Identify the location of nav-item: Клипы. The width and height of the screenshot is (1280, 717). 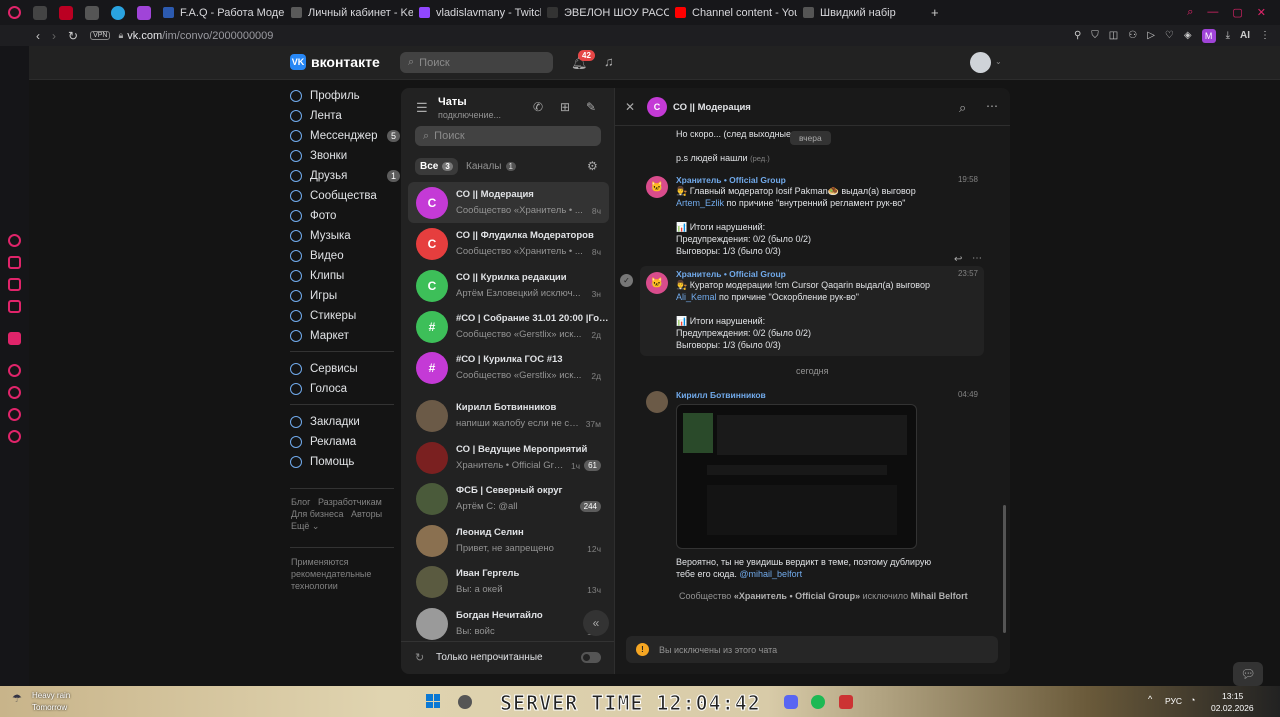
(345, 276).